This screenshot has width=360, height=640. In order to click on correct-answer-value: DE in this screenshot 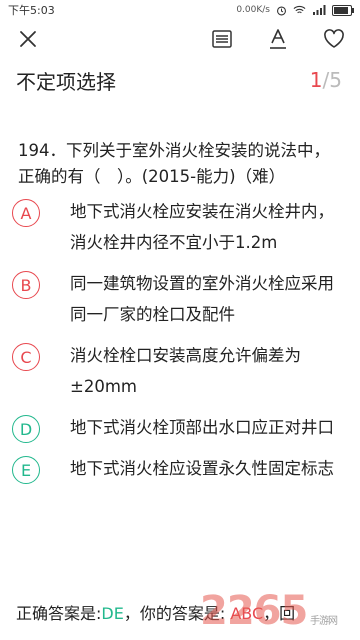, I will do `click(112, 613)`.